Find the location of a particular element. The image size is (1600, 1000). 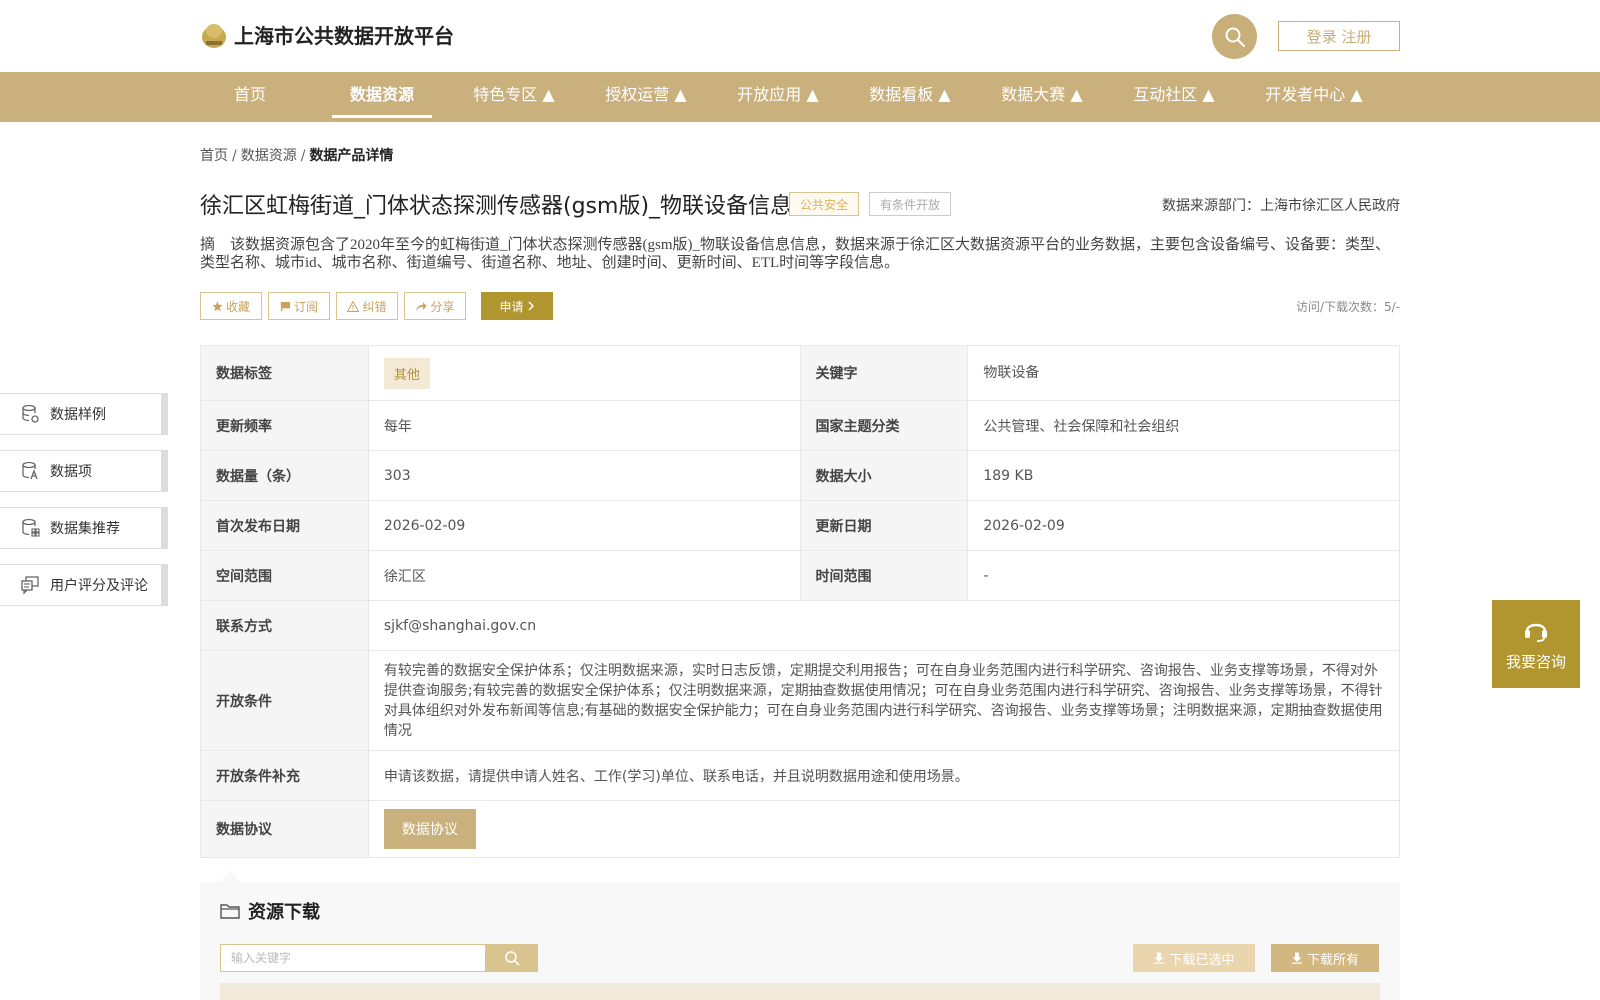

subscribe-label: 订阅 is located at coordinates (305, 306).